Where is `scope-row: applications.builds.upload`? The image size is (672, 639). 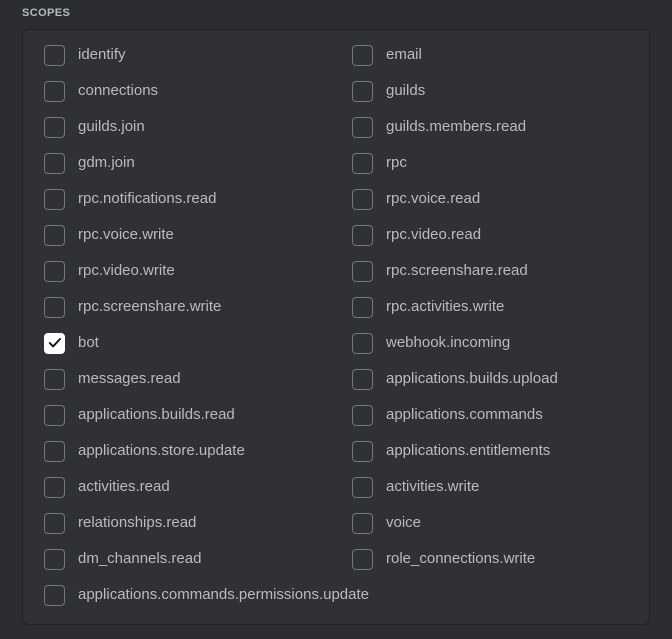
scope-row: applications.builds.upload is located at coordinates (455, 379).